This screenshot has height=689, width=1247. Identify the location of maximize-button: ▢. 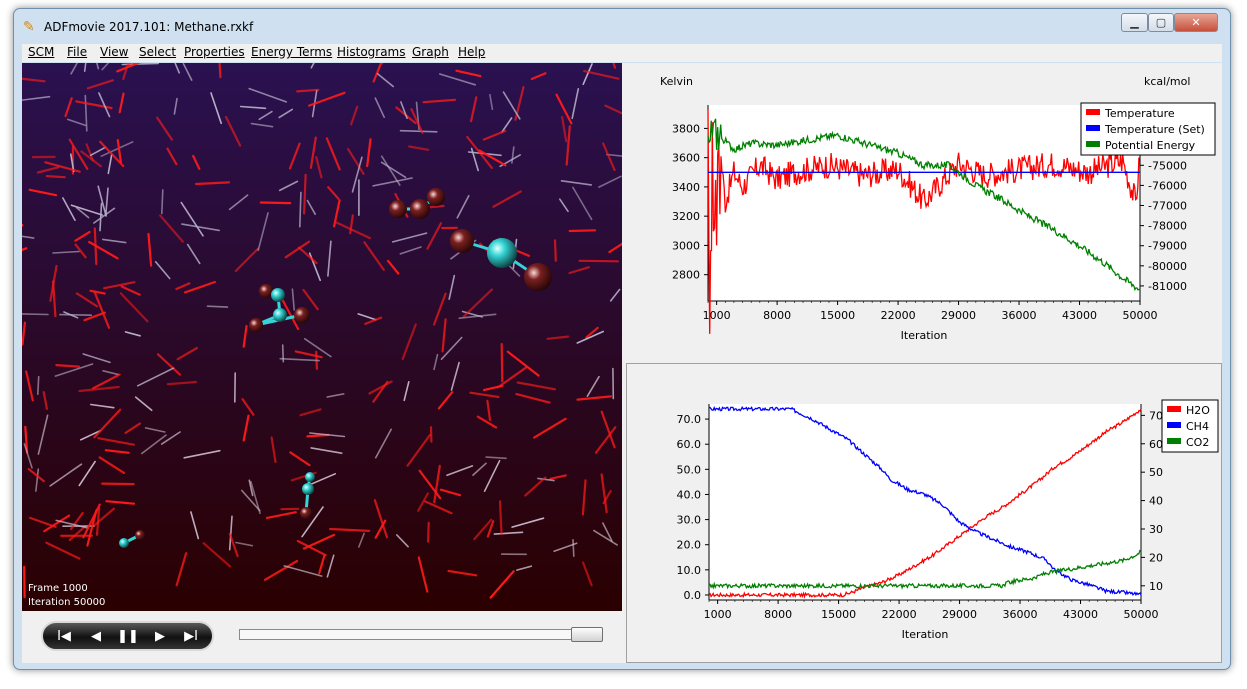
(1161, 22).